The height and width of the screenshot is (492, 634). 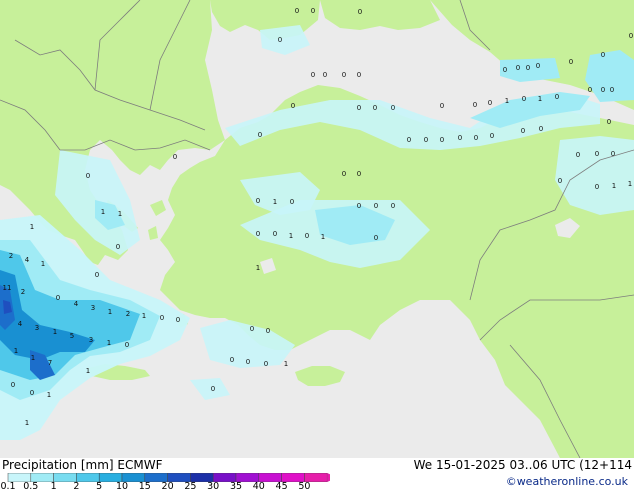 What do you see at coordinates (522, 465) in the screenshot?
I see `valid-time: We 15-01-2025 03..06 UTC (12+114` at bounding box center [522, 465].